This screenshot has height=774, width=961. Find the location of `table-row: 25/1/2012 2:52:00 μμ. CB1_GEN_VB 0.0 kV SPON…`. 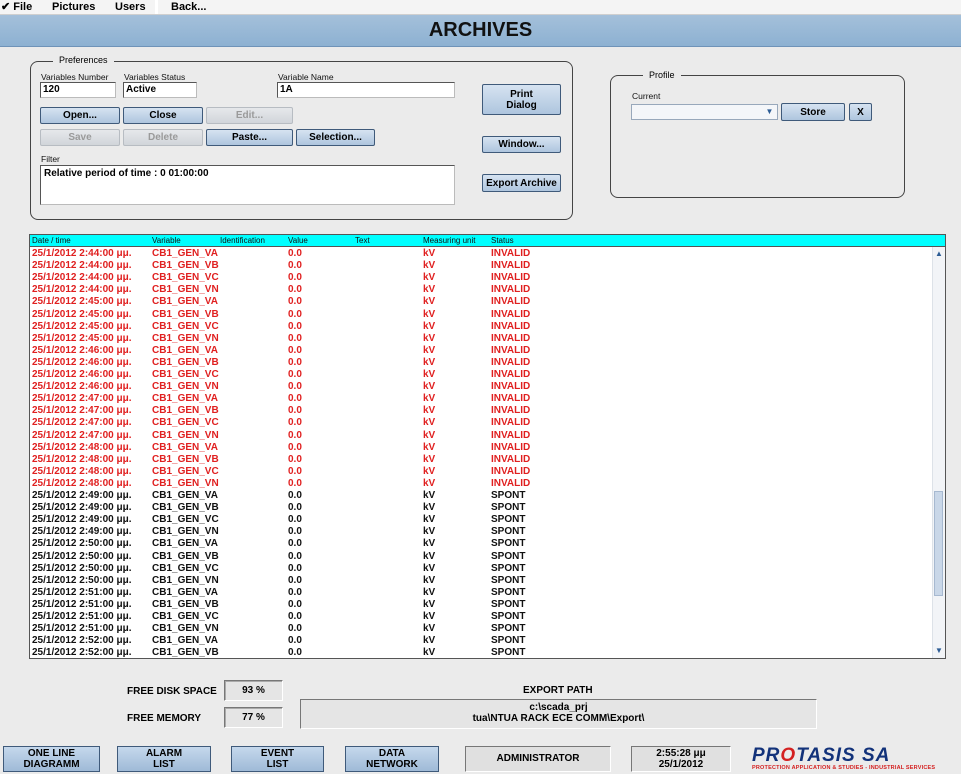

table-row: 25/1/2012 2:52:00 μμ. CB1_GEN_VB 0.0 kV SPON… is located at coordinates (482, 652).